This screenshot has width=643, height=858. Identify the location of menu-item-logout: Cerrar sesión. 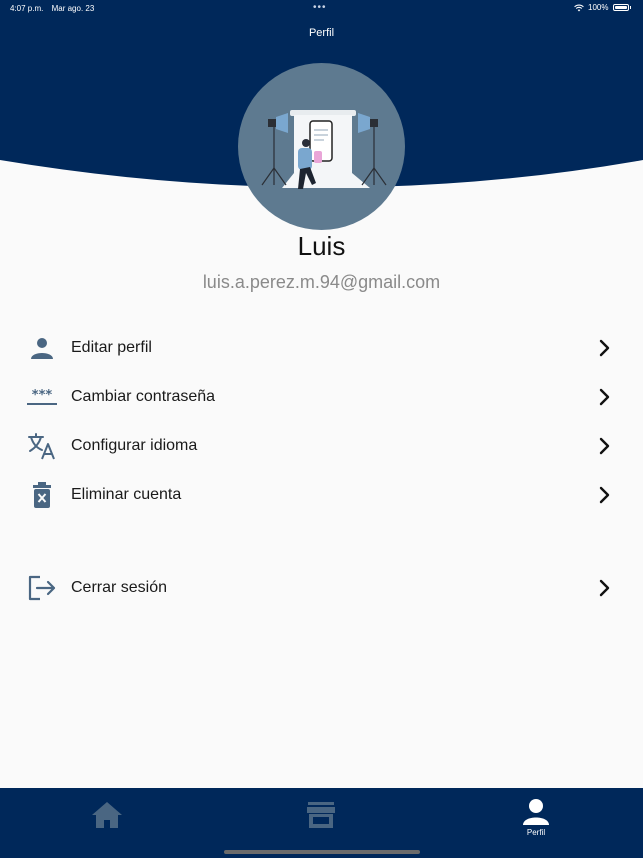
(321, 588).